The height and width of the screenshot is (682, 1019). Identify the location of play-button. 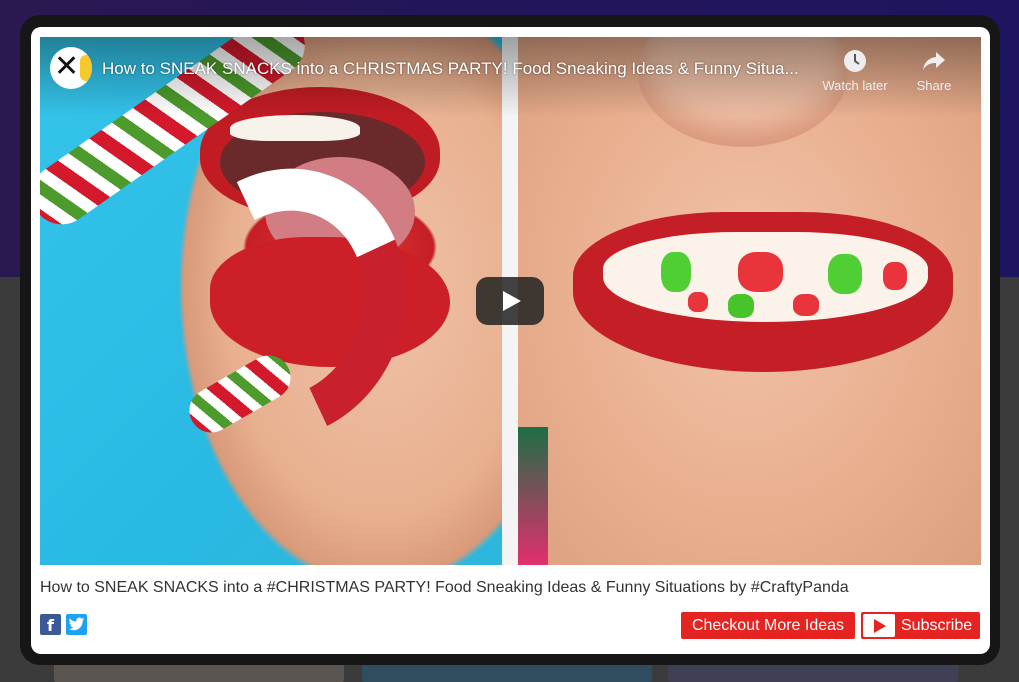
(510, 301).